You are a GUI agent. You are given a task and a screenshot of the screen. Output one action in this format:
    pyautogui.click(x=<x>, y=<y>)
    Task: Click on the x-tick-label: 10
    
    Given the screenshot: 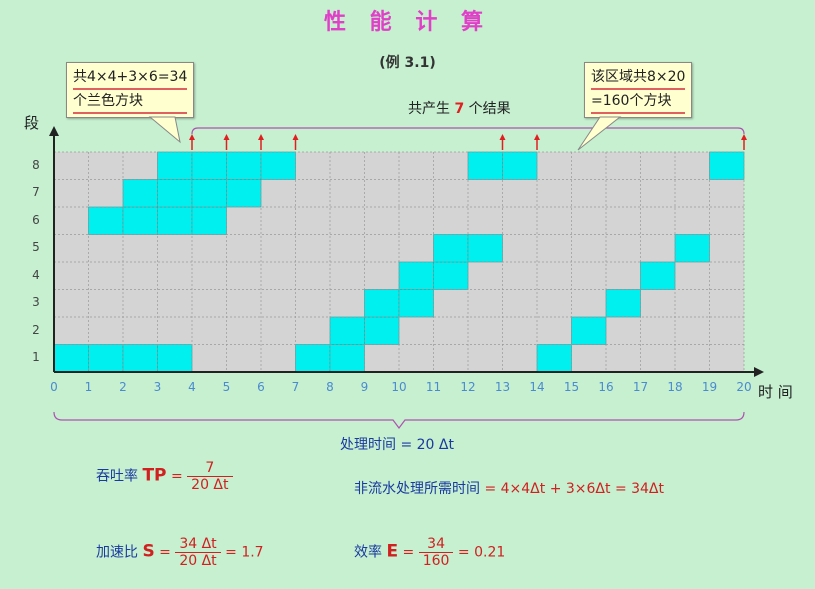 What is the action you would take?
    pyautogui.click(x=399, y=387)
    